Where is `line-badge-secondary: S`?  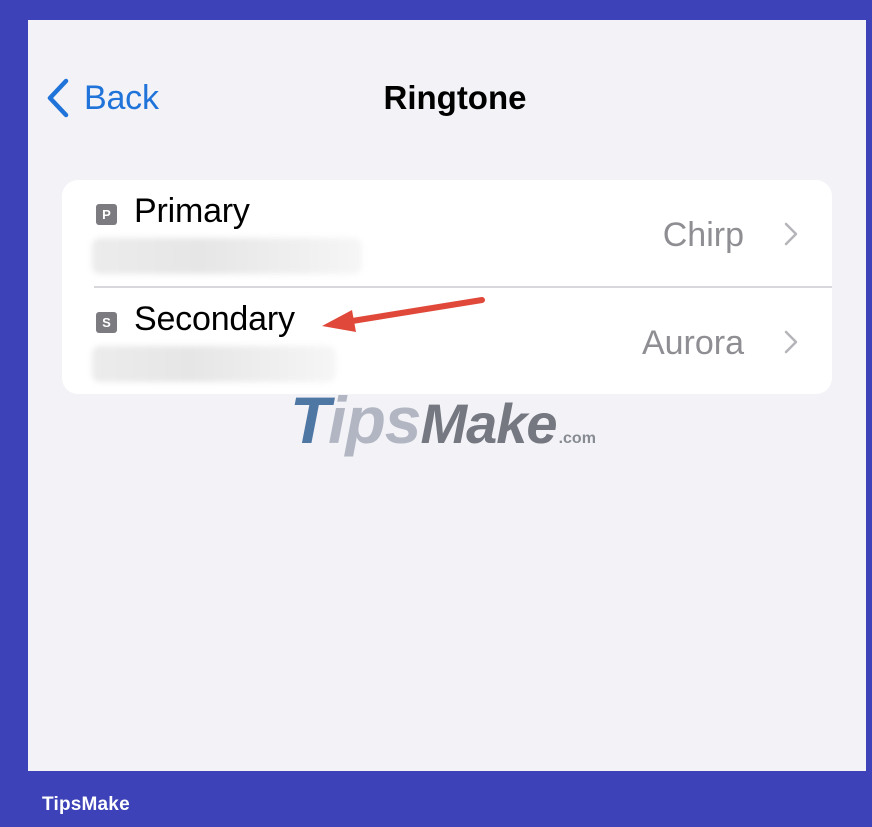
line-badge-secondary: S is located at coordinates (106, 322).